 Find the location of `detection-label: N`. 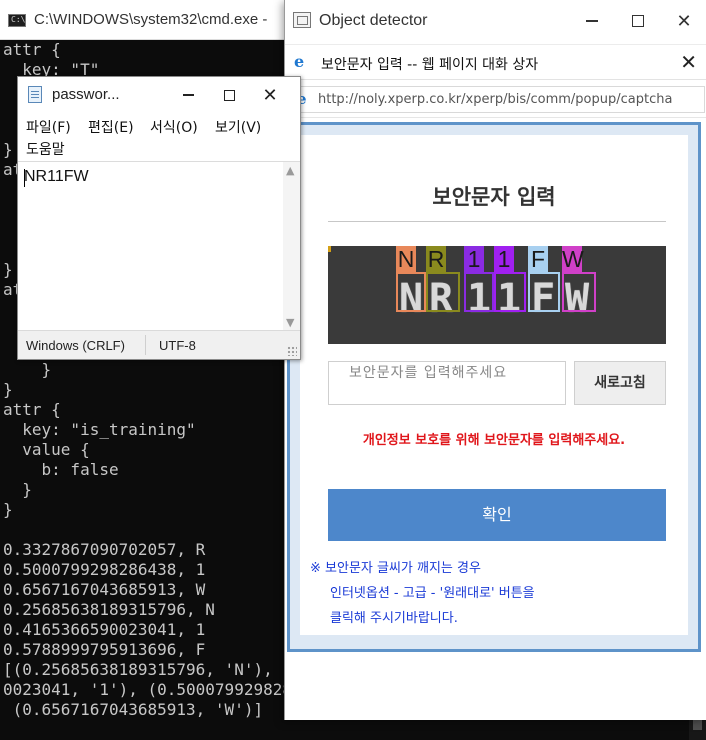

detection-label: N is located at coordinates (406, 259).